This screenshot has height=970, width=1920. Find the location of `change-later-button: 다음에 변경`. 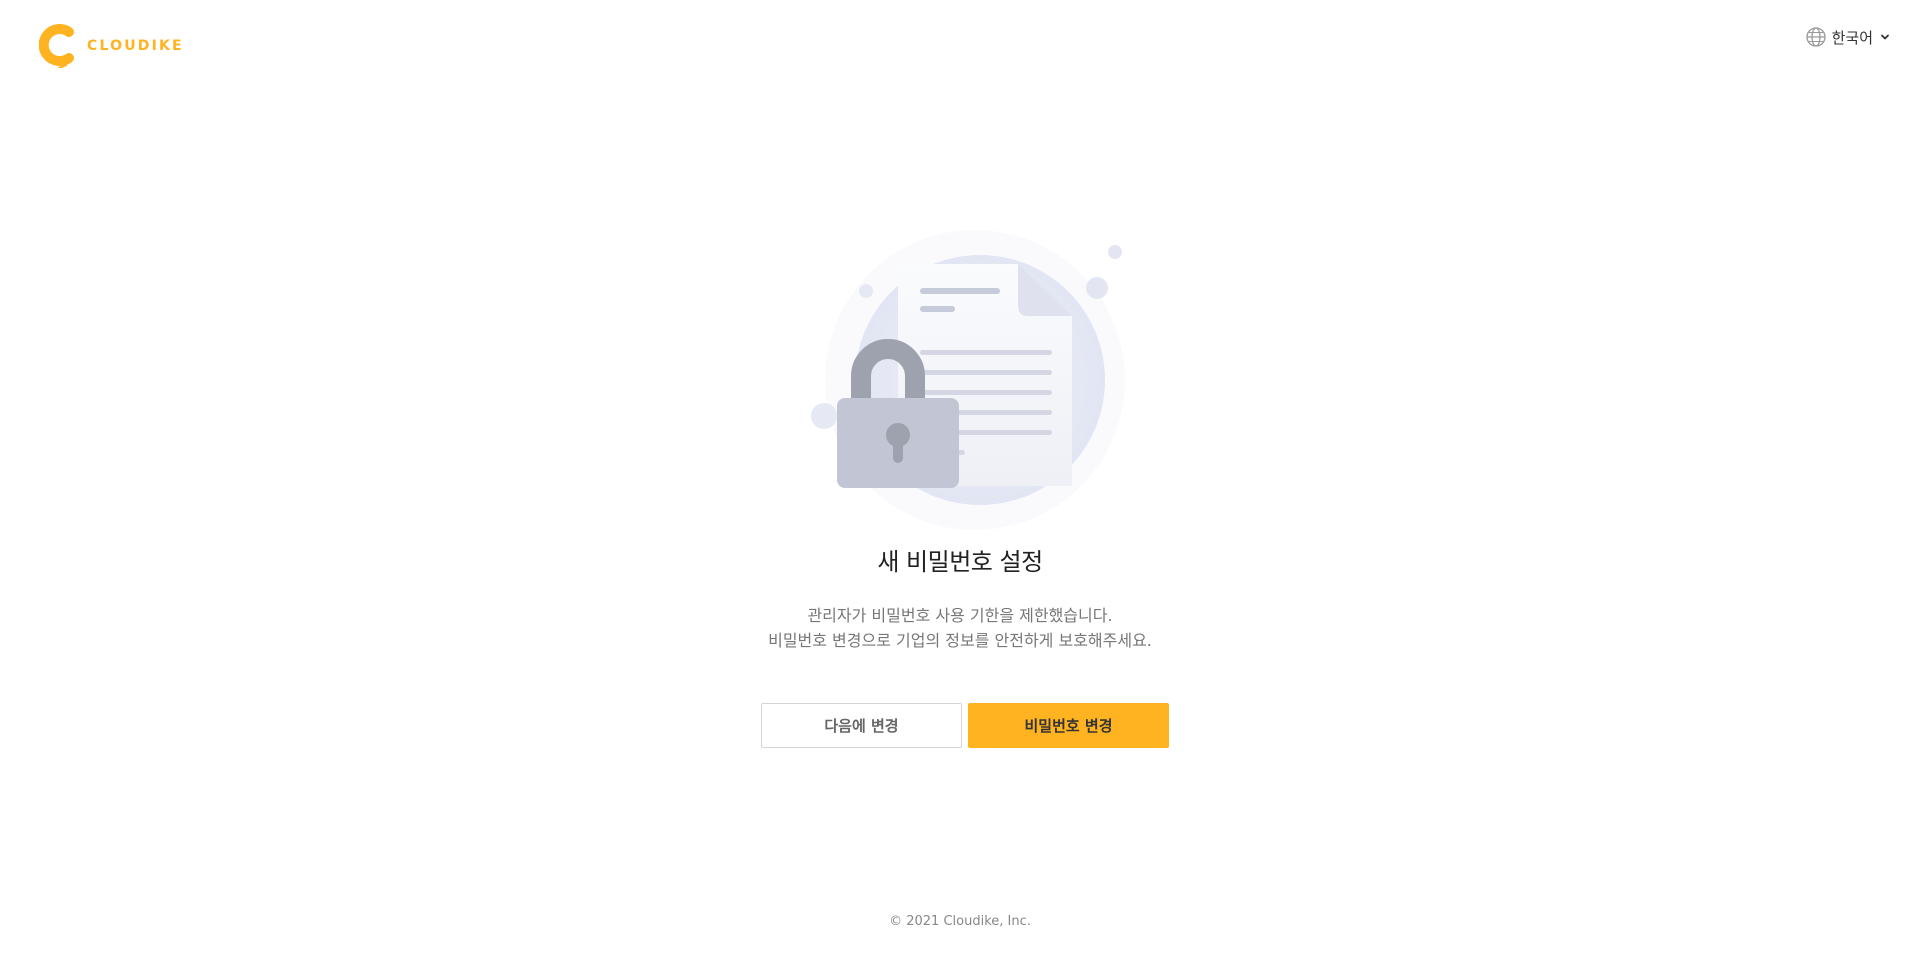

change-later-button: 다음에 변경 is located at coordinates (861, 725).